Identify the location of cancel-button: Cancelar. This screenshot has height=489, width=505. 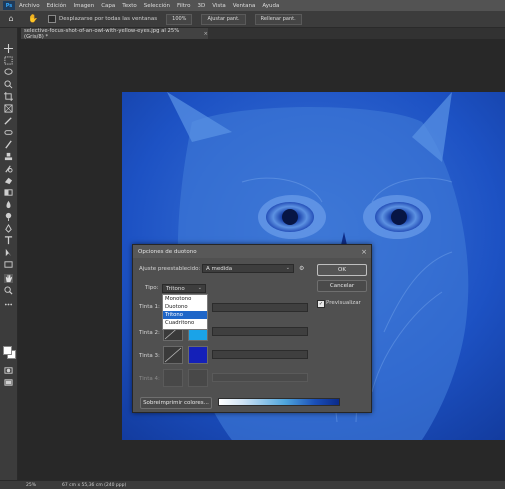
(342, 286).